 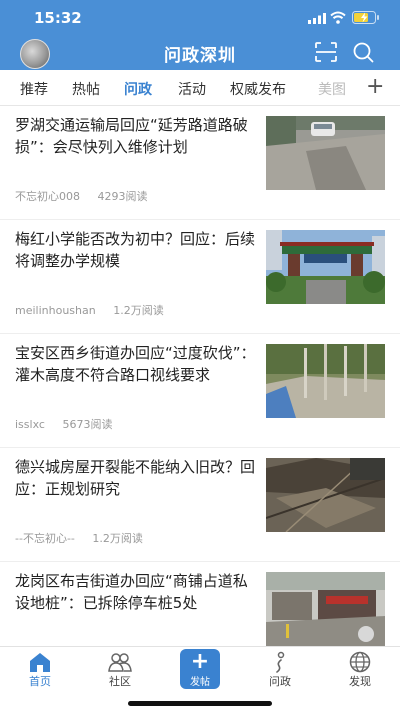 I want to click on nav-discover: 发现, so click(x=360, y=672).